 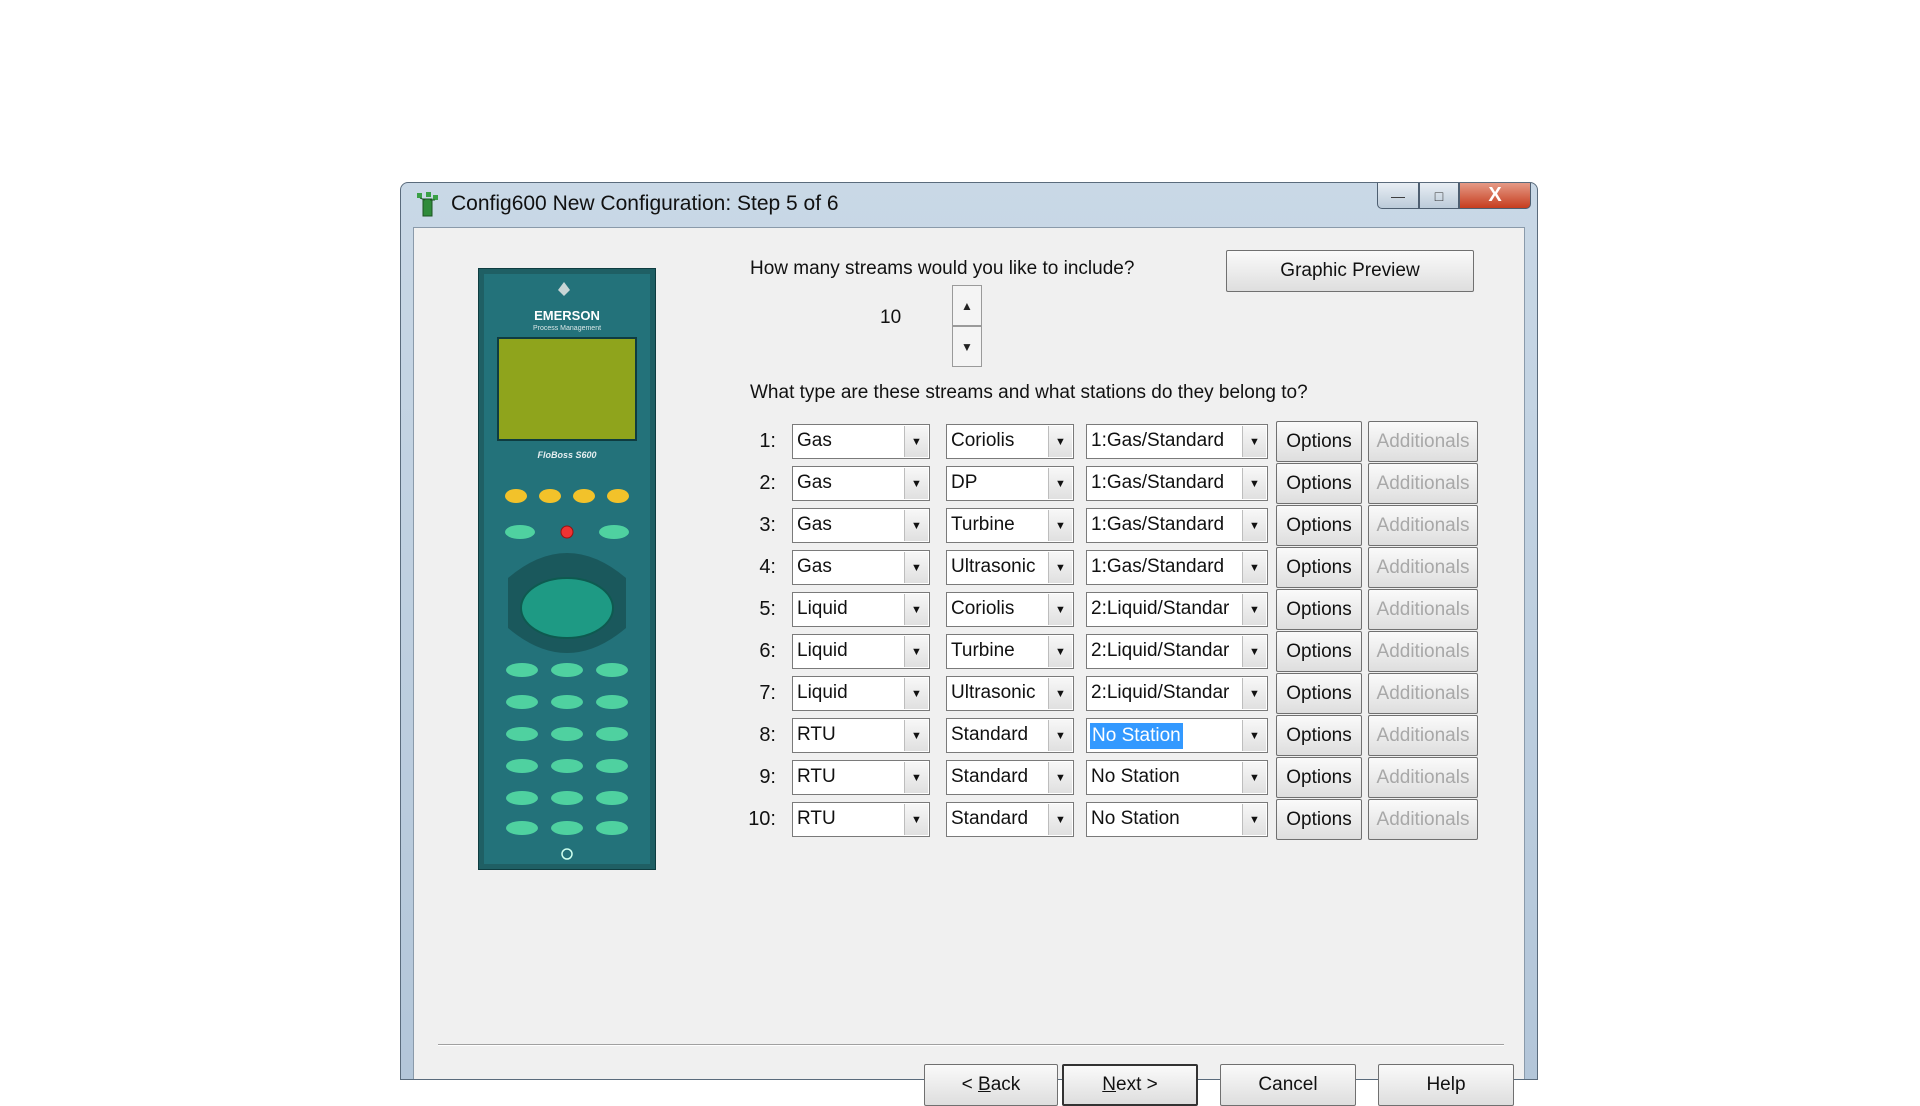 I want to click on stream-row-number: 8:, so click(x=767, y=735).